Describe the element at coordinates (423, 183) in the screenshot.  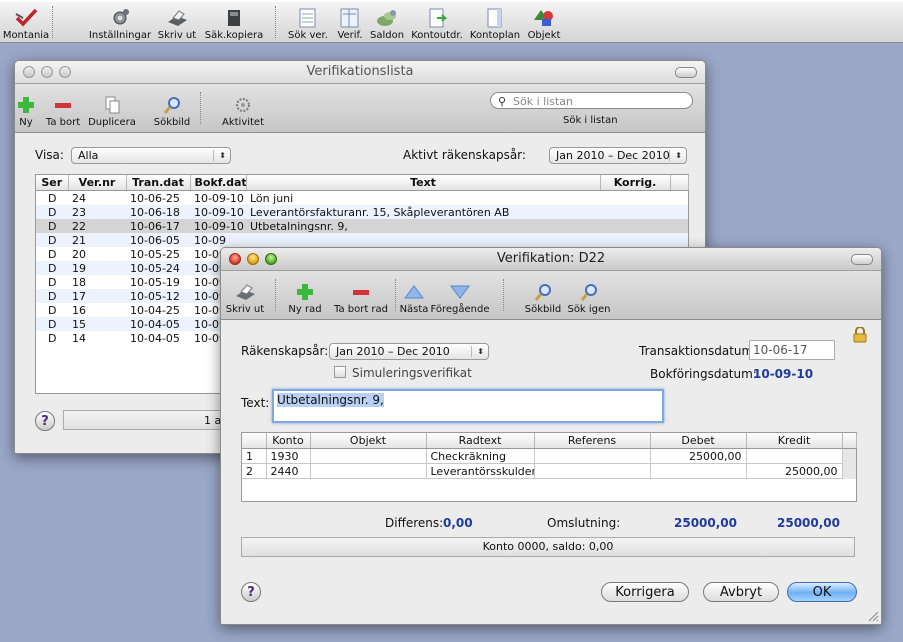
I see `col-text: Text` at that location.